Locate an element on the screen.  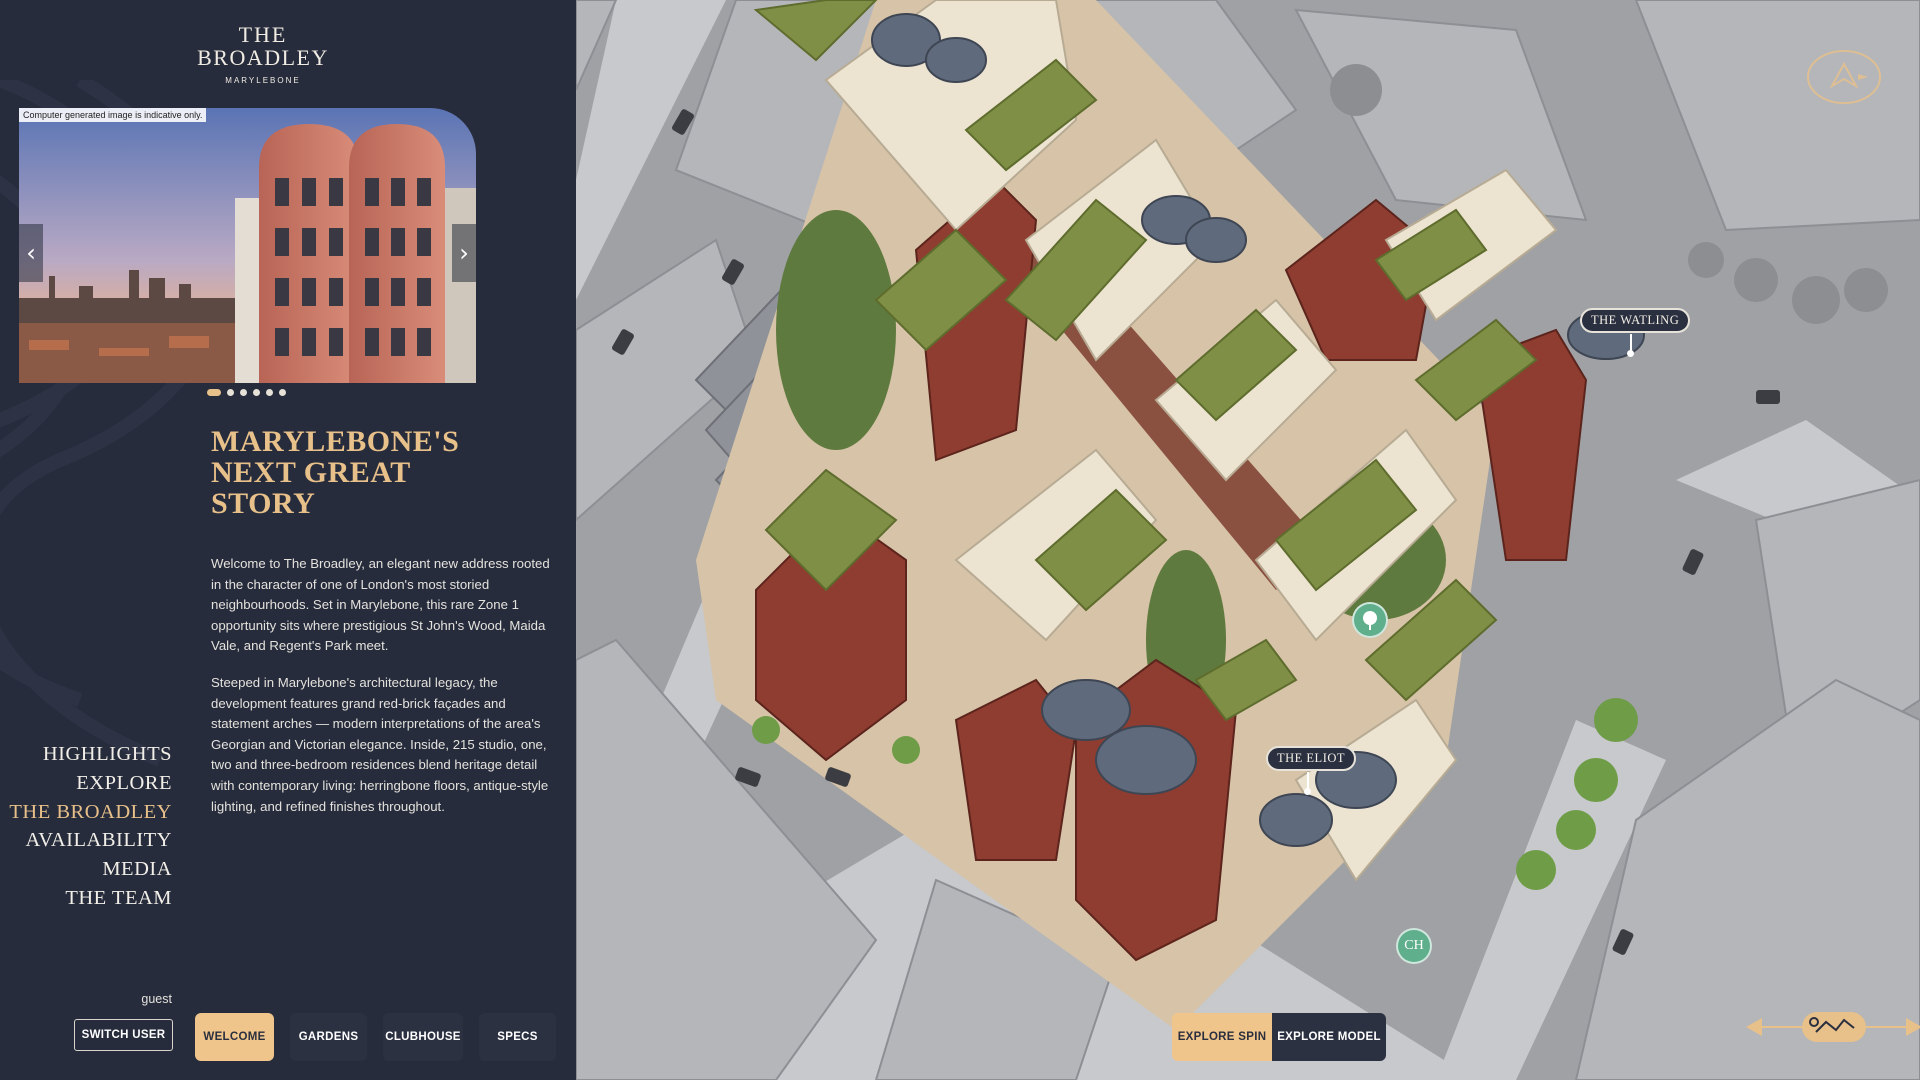
current-user-label: guest is located at coordinates (156, 999).